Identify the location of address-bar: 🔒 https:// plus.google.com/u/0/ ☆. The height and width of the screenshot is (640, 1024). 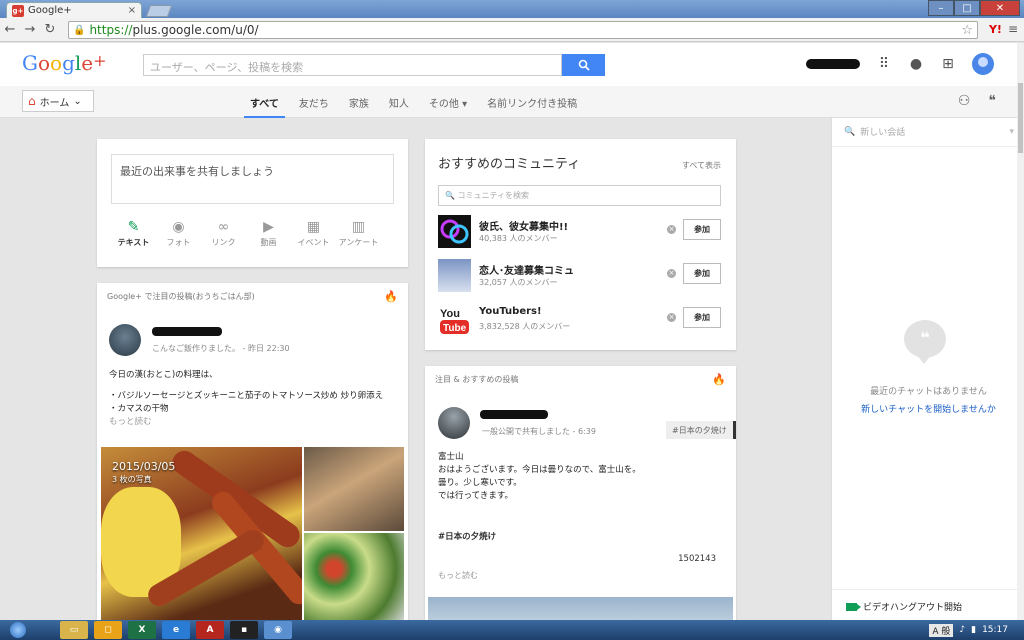
(523, 30).